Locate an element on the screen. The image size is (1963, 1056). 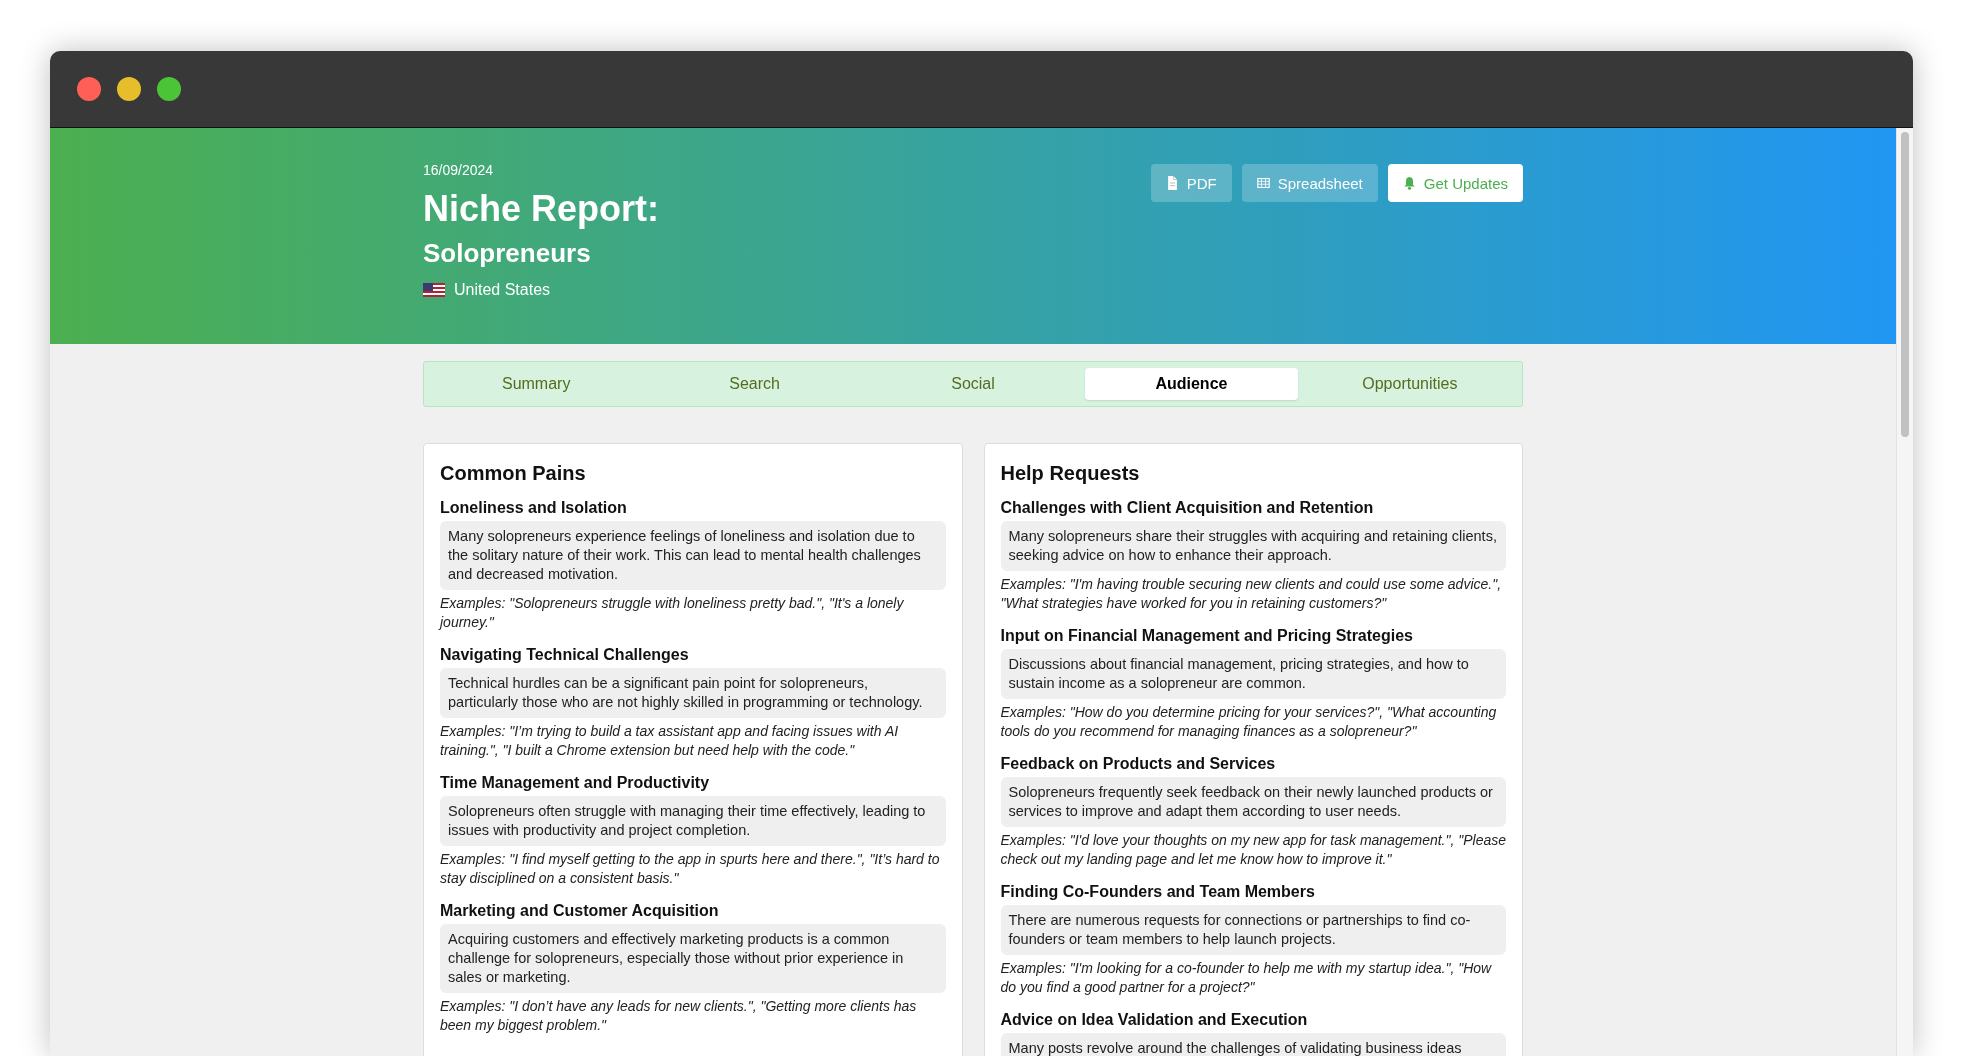
item-examples: Examples: "Solopreneurs struggle with loneliness pretty bad.", "It's a lonely journey." is located at coordinates (672, 613).